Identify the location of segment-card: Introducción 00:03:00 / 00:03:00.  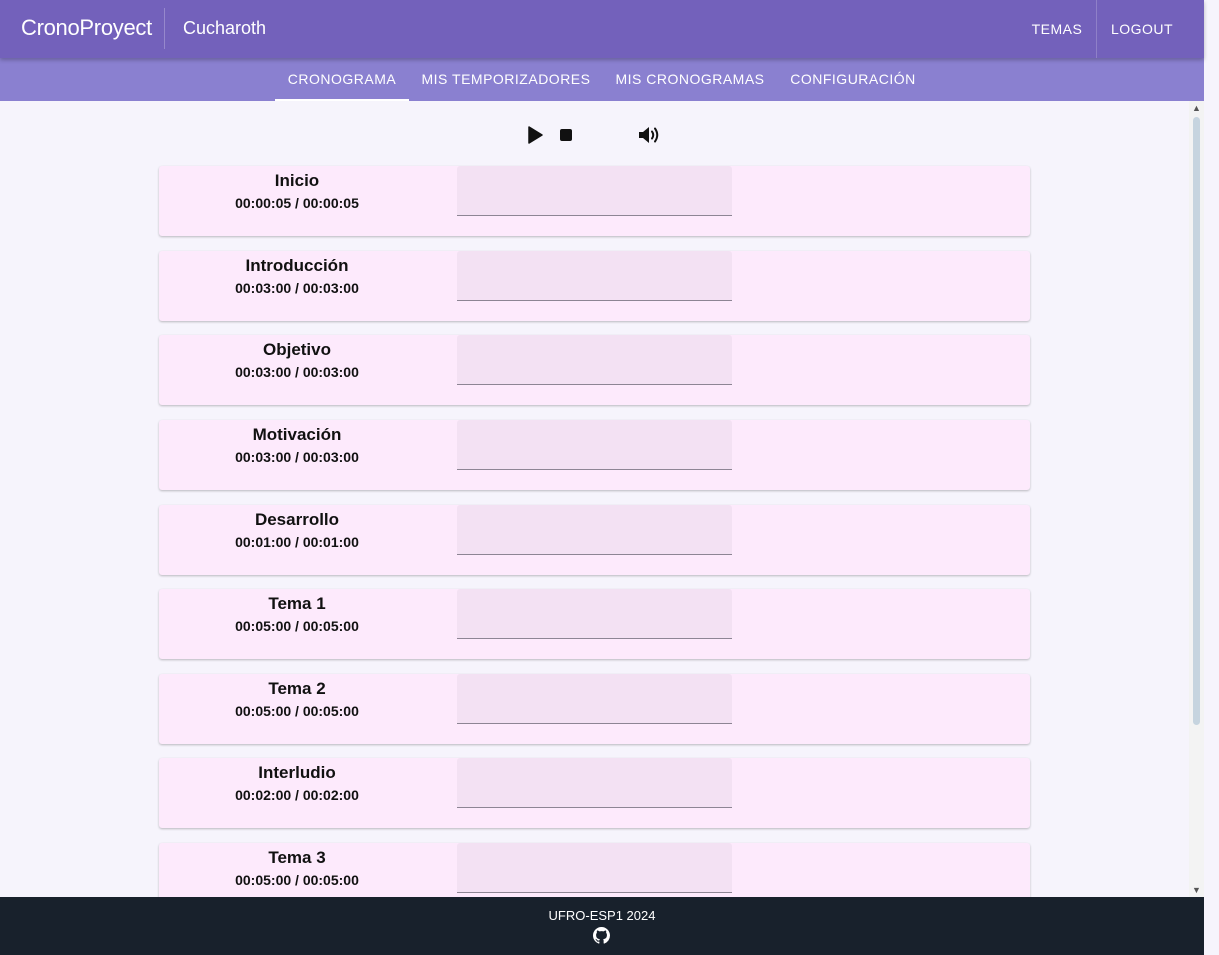
(594, 286).